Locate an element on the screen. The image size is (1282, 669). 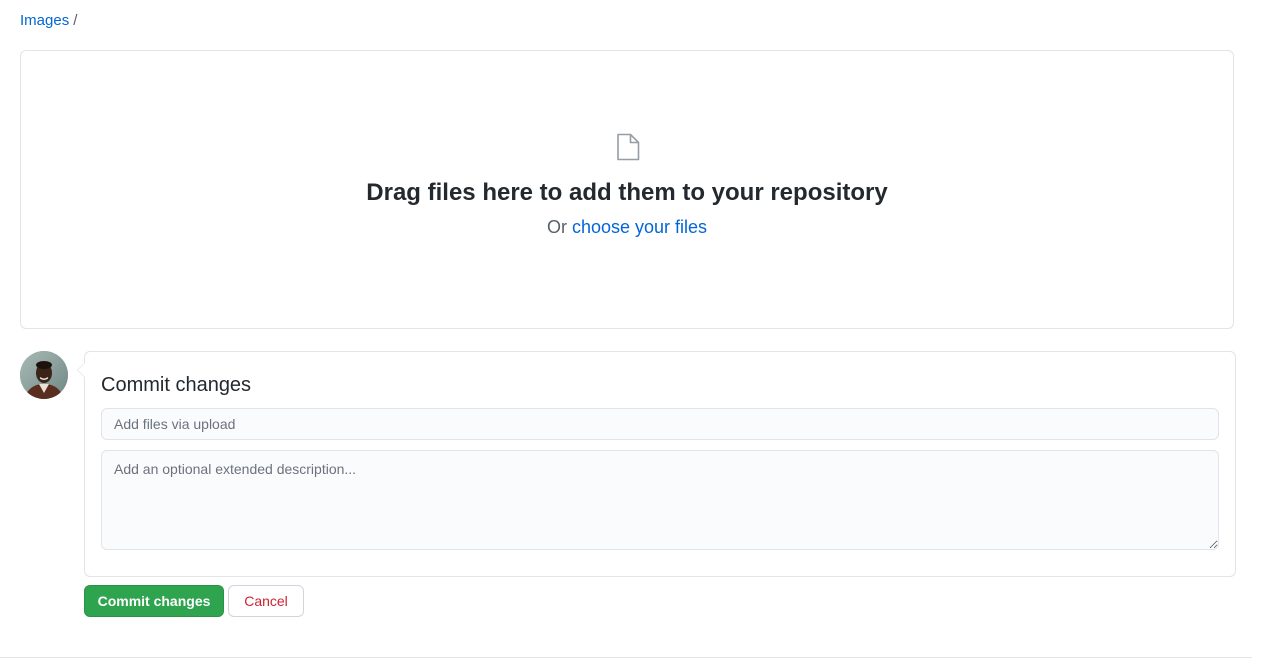
avatar is located at coordinates (44, 375).